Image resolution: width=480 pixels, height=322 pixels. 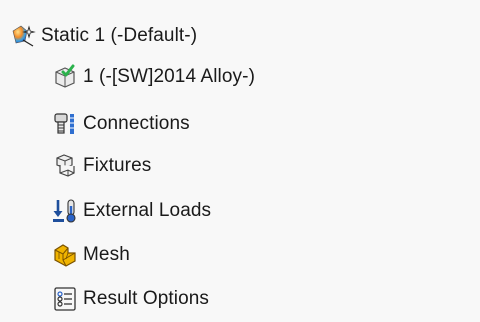 I want to click on tree-node-external-loads: External Loads, so click(x=131, y=211).